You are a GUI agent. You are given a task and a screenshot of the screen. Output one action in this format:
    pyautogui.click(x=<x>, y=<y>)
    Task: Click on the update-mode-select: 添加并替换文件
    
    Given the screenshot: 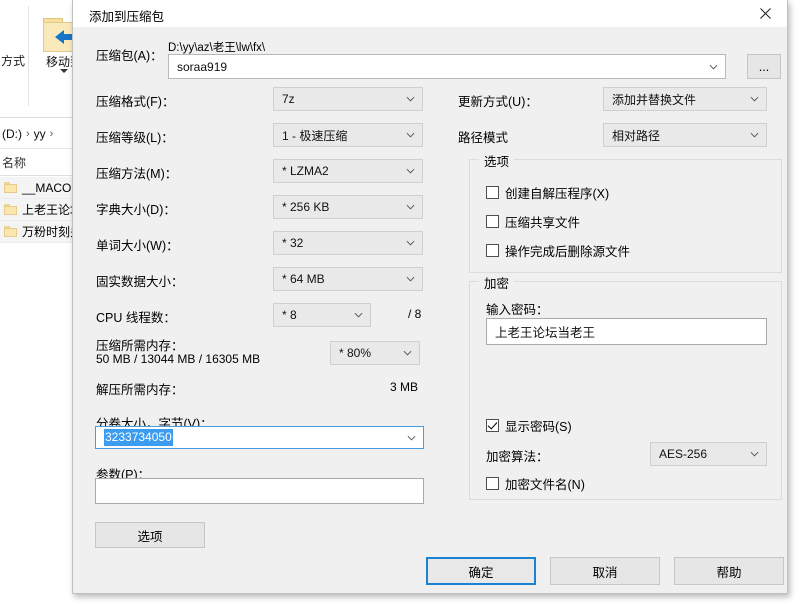 What is the action you would take?
    pyautogui.click(x=685, y=99)
    